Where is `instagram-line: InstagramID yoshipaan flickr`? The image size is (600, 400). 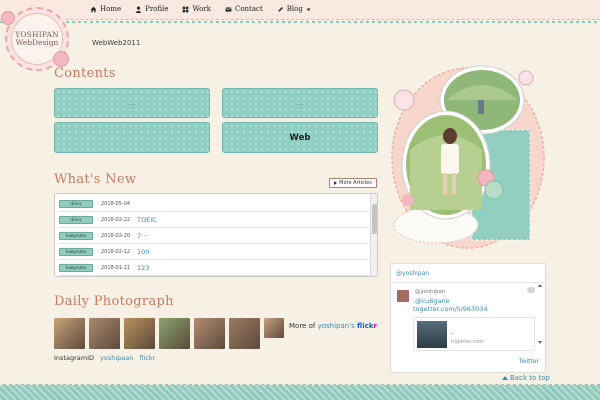 instagram-line: InstagramID yoshipaan flickr is located at coordinates (104, 358).